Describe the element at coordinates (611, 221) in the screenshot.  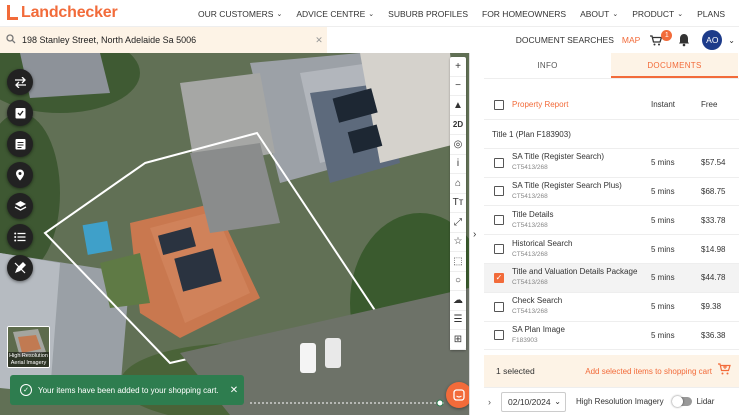
I see `document-row: Title Details CT5413/268 5 mins $33.78` at that location.